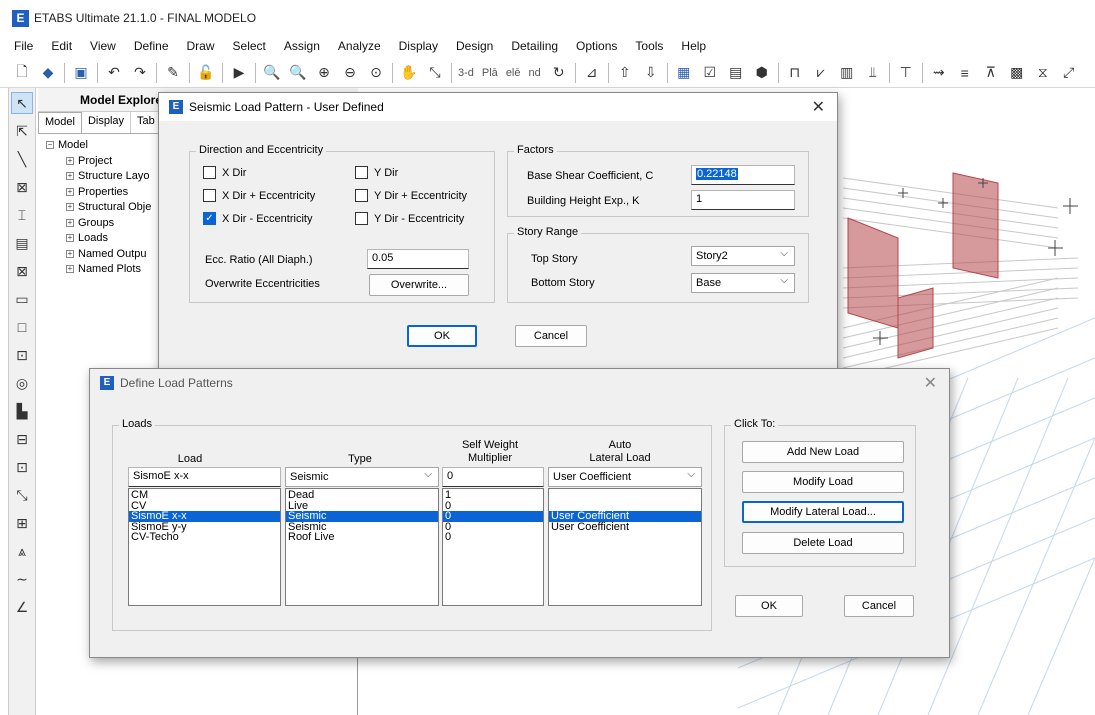  I want to click on menu-edit: Edit, so click(61, 46).